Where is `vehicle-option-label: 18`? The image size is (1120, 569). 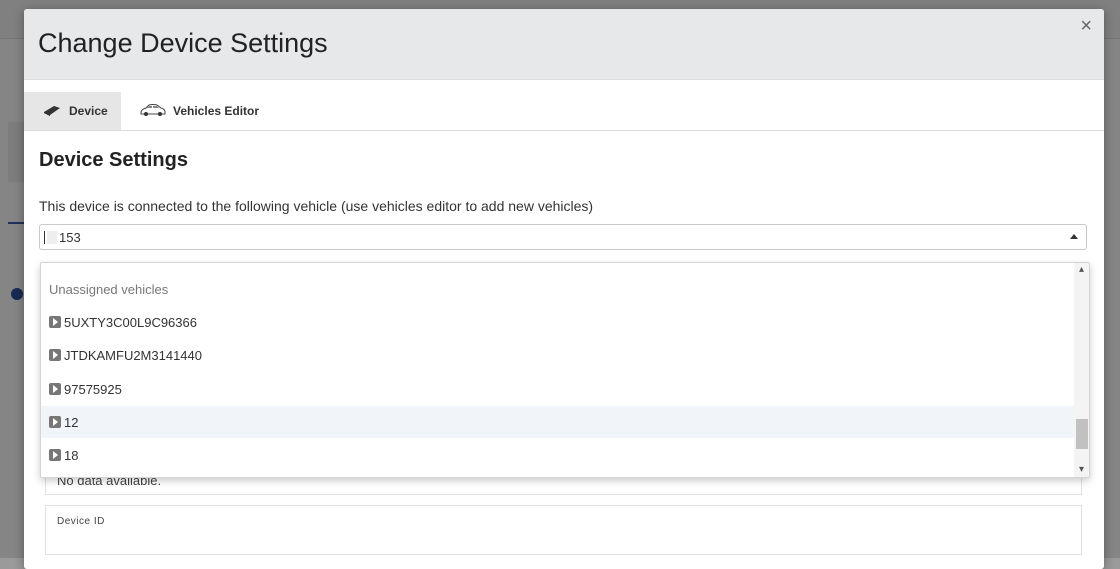 vehicle-option-label: 18 is located at coordinates (71, 455).